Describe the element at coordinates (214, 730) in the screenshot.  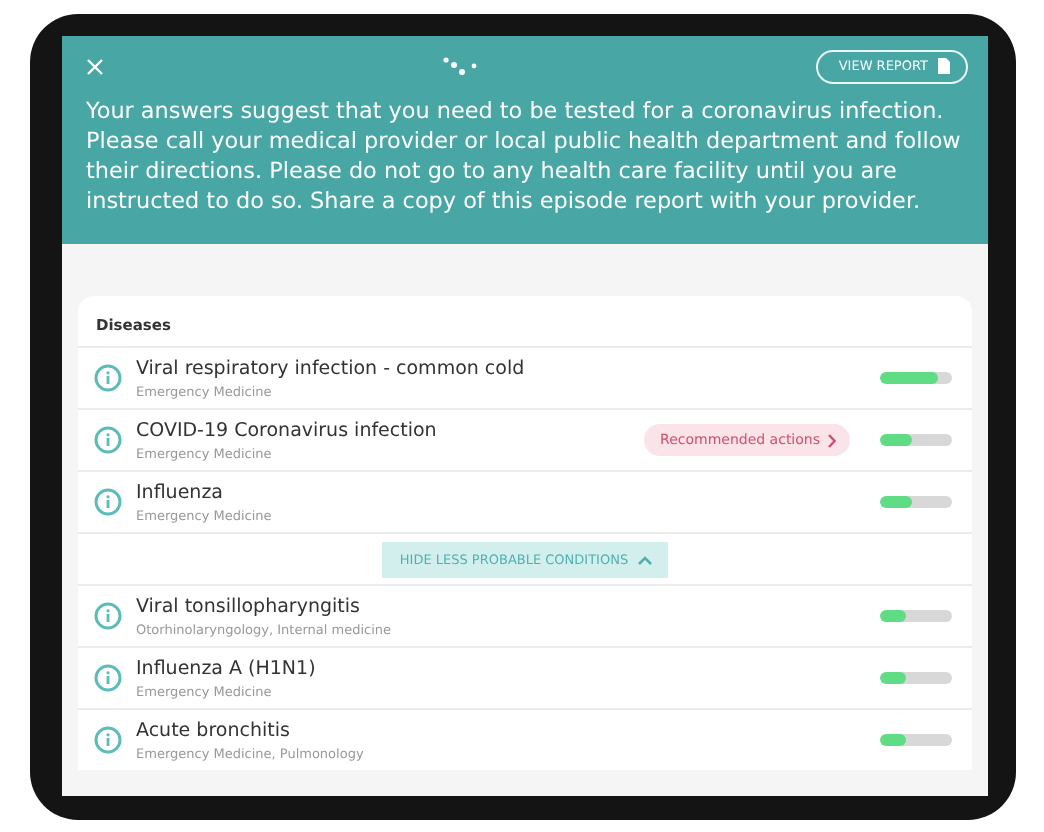
I see `condition-name: Acute bronchitis` at that location.